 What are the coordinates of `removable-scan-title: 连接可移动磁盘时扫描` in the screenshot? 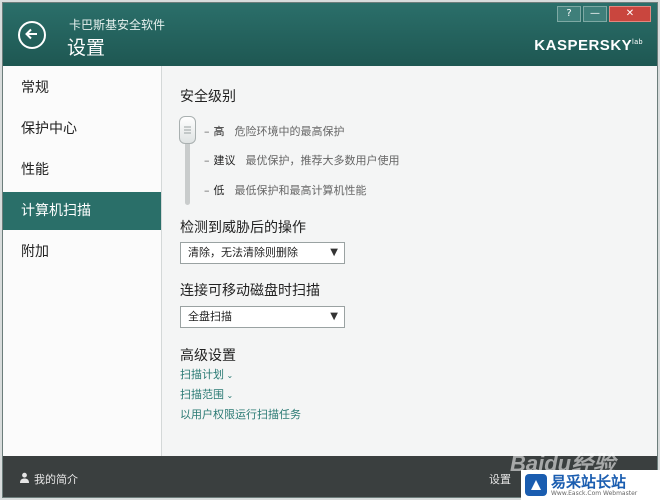 It's located at (250, 291).